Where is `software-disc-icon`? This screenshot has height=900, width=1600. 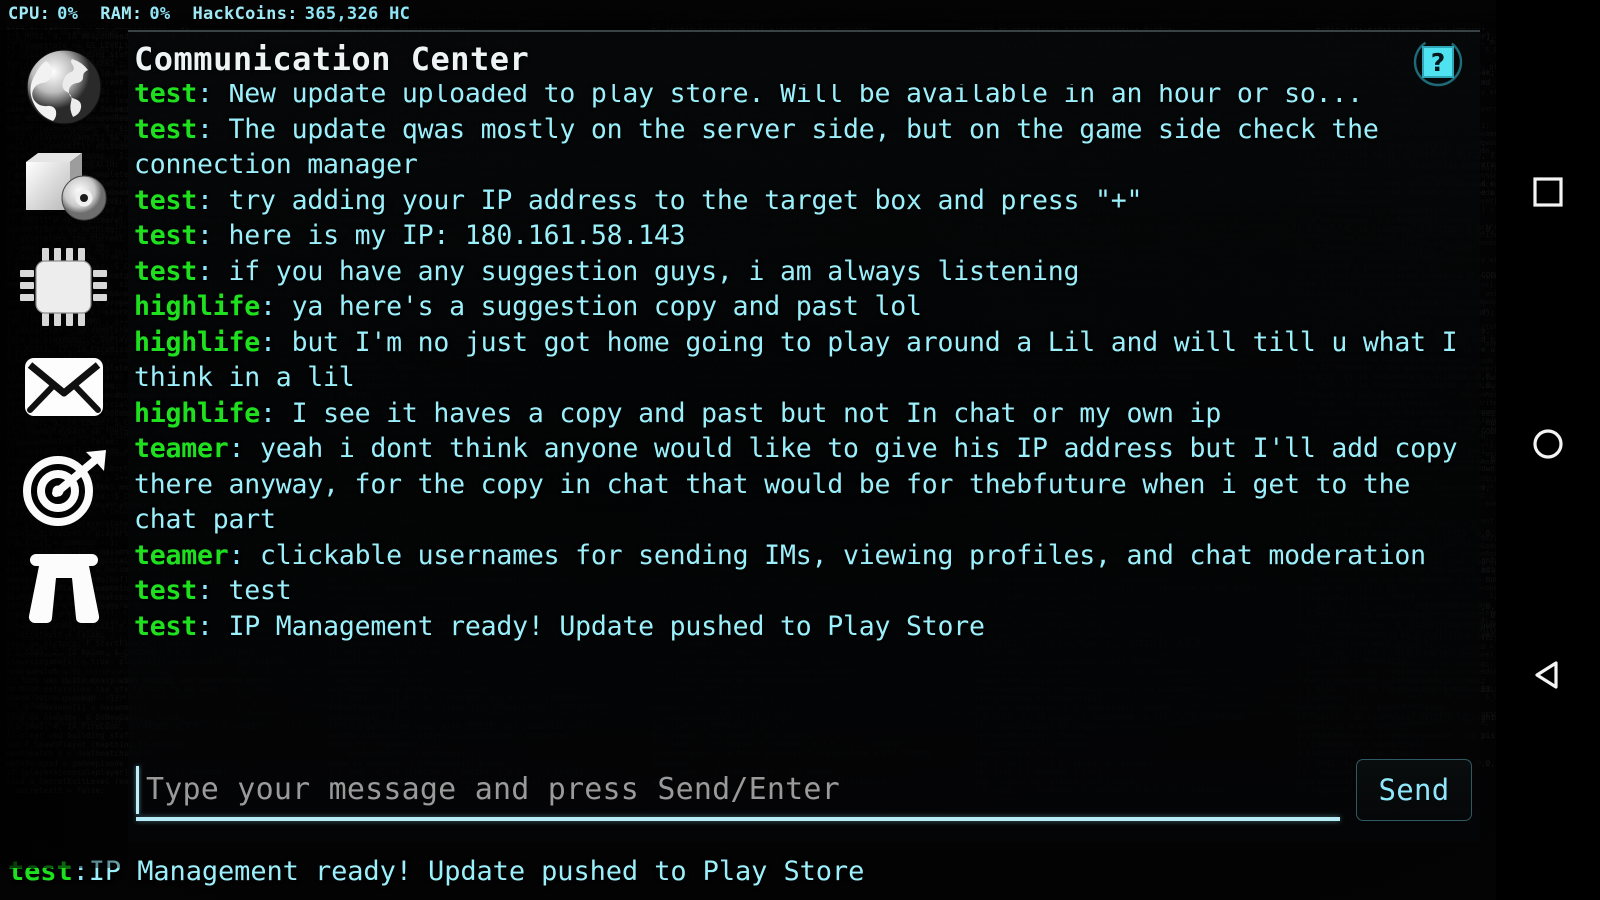 software-disc-icon is located at coordinates (64, 187).